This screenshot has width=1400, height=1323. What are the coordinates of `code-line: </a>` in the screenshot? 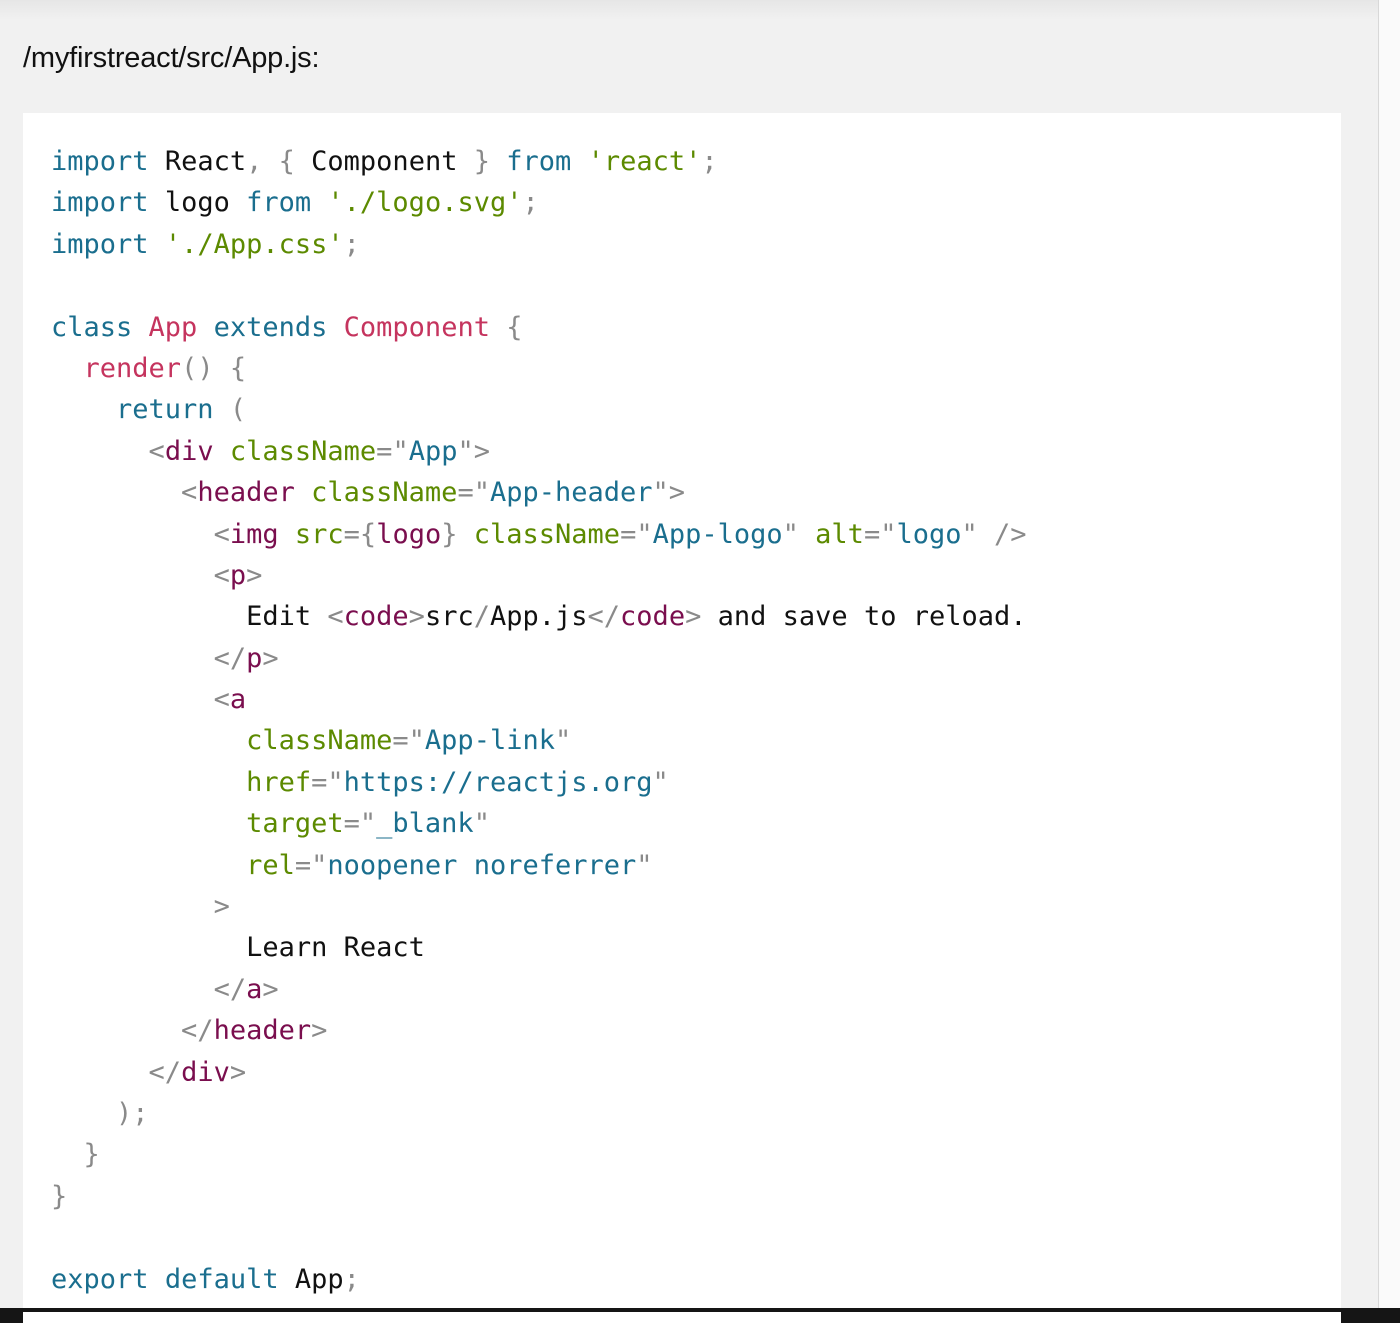 It's located at (246, 989).